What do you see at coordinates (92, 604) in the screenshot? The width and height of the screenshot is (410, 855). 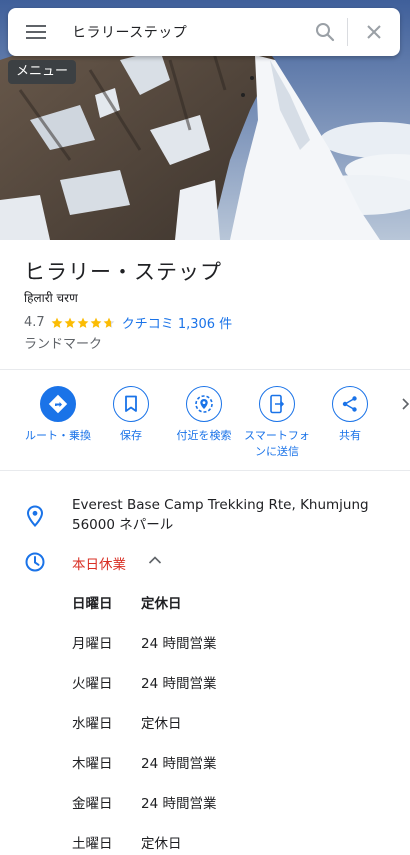 I see `hours-day: 日曜日` at bounding box center [92, 604].